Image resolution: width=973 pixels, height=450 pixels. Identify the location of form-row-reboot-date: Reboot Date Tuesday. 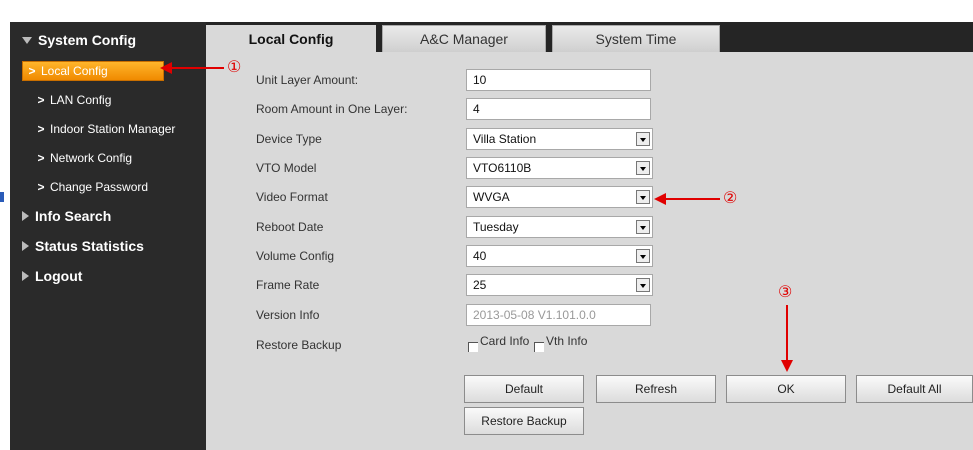
(589, 228).